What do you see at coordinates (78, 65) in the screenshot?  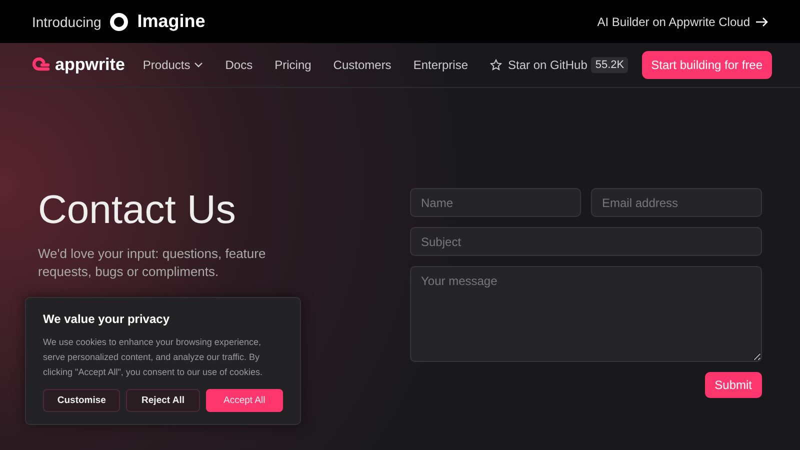 I see `logo-link: appwrite` at bounding box center [78, 65].